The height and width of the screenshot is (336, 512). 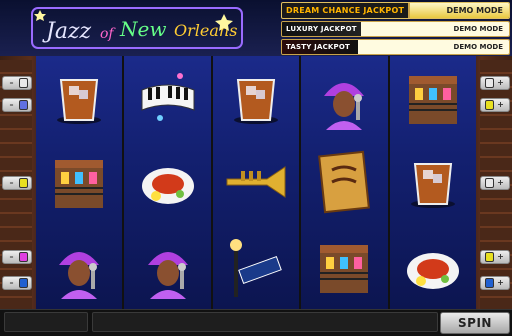 I want to click on piano-keys-icon, so click(x=167, y=98).